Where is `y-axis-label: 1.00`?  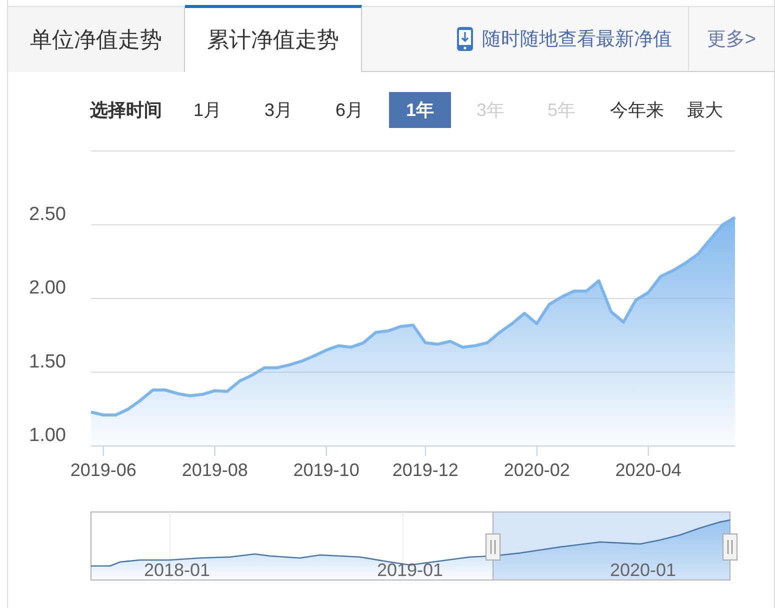
y-axis-label: 1.00 is located at coordinates (47, 435).